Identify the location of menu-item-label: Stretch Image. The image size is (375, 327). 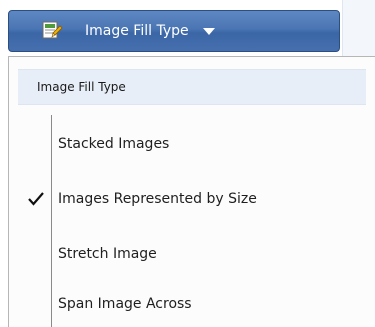
(107, 254).